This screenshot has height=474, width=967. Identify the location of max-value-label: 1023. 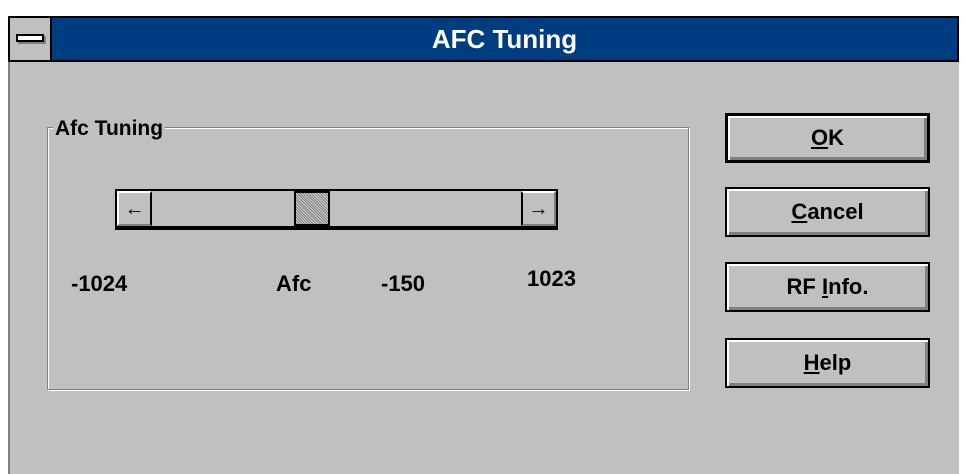
(551, 278).